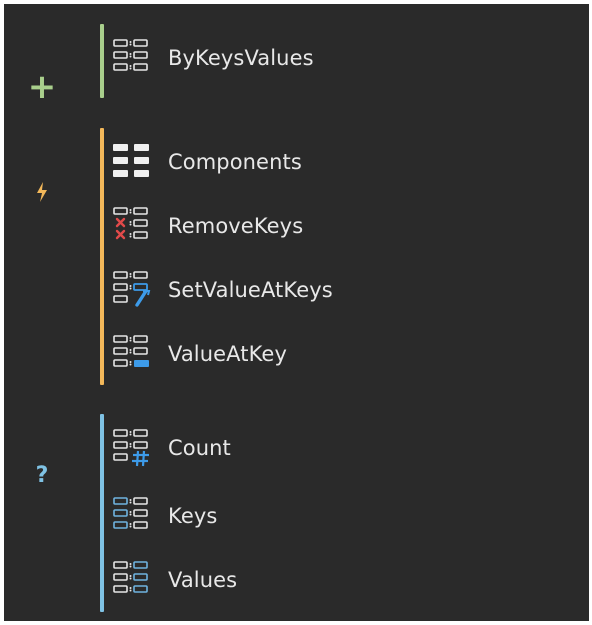 This screenshot has height=625, width=592. What do you see at coordinates (227, 354) in the screenshot?
I see `node-label: ValueAtKey` at bounding box center [227, 354].